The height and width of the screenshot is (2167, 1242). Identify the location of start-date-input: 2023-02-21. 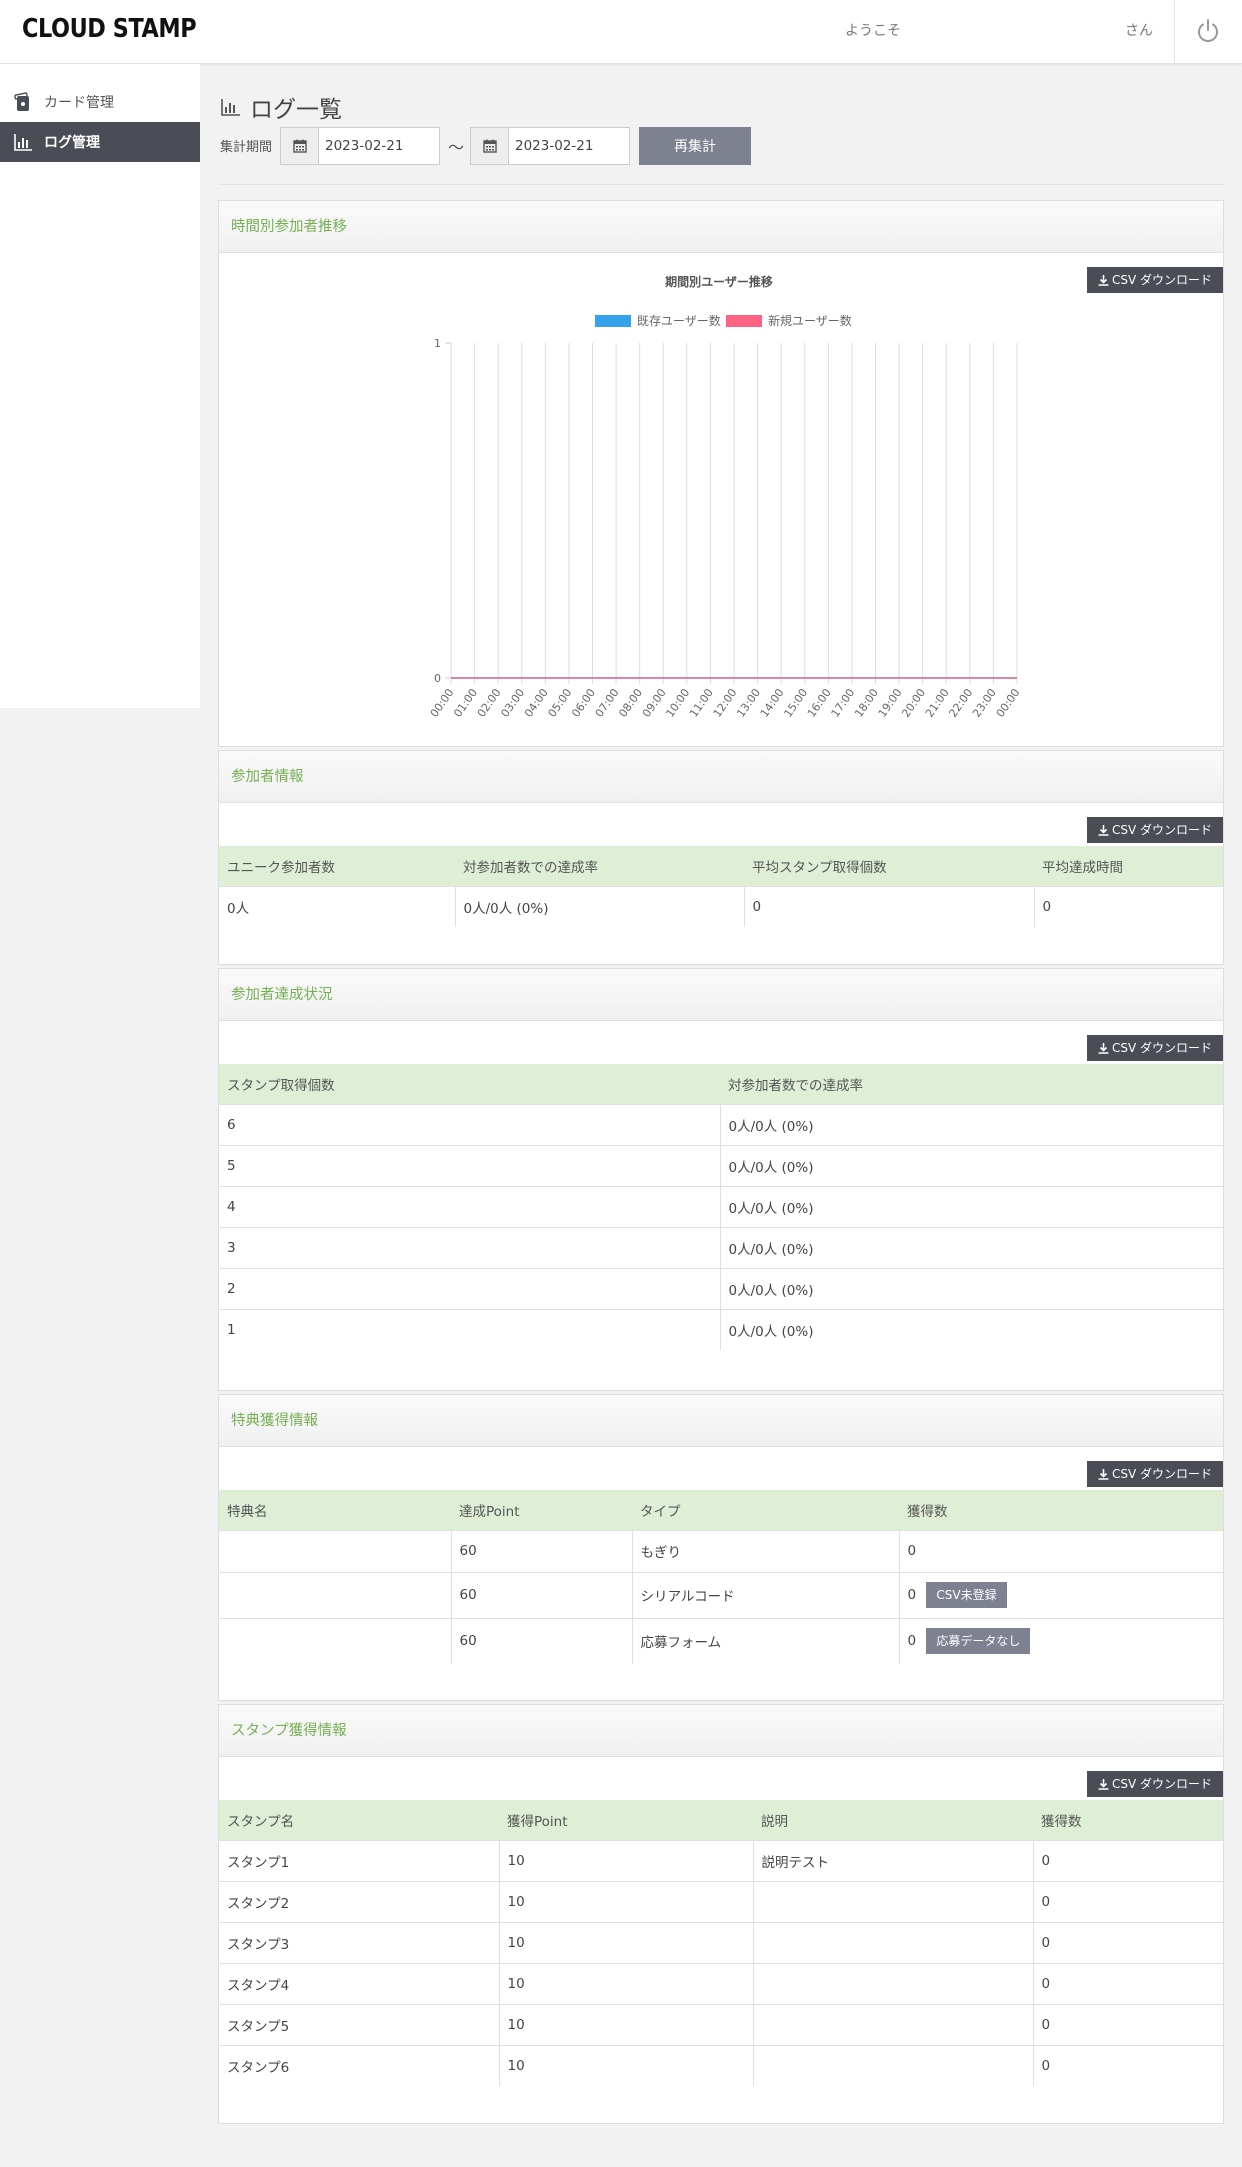
(361, 146).